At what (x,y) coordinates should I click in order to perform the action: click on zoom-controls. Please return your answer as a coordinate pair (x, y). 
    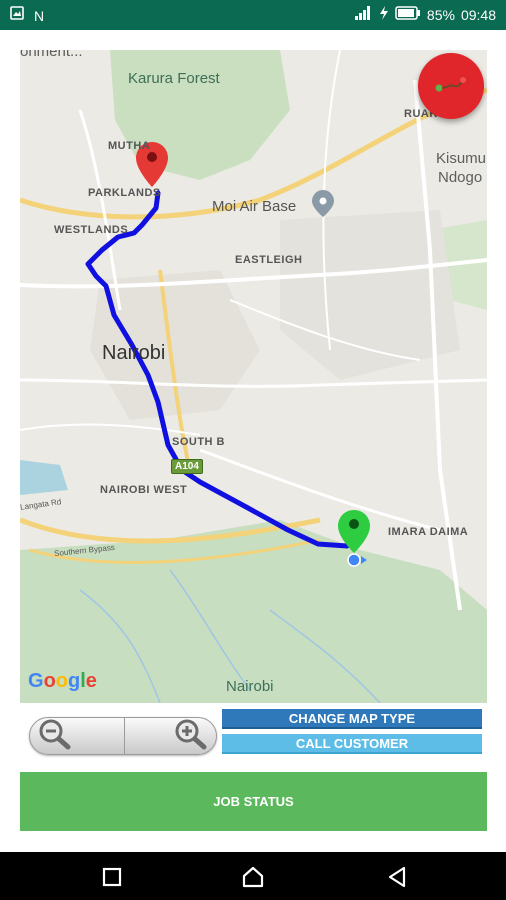
    Looking at the image, I should click on (123, 736).